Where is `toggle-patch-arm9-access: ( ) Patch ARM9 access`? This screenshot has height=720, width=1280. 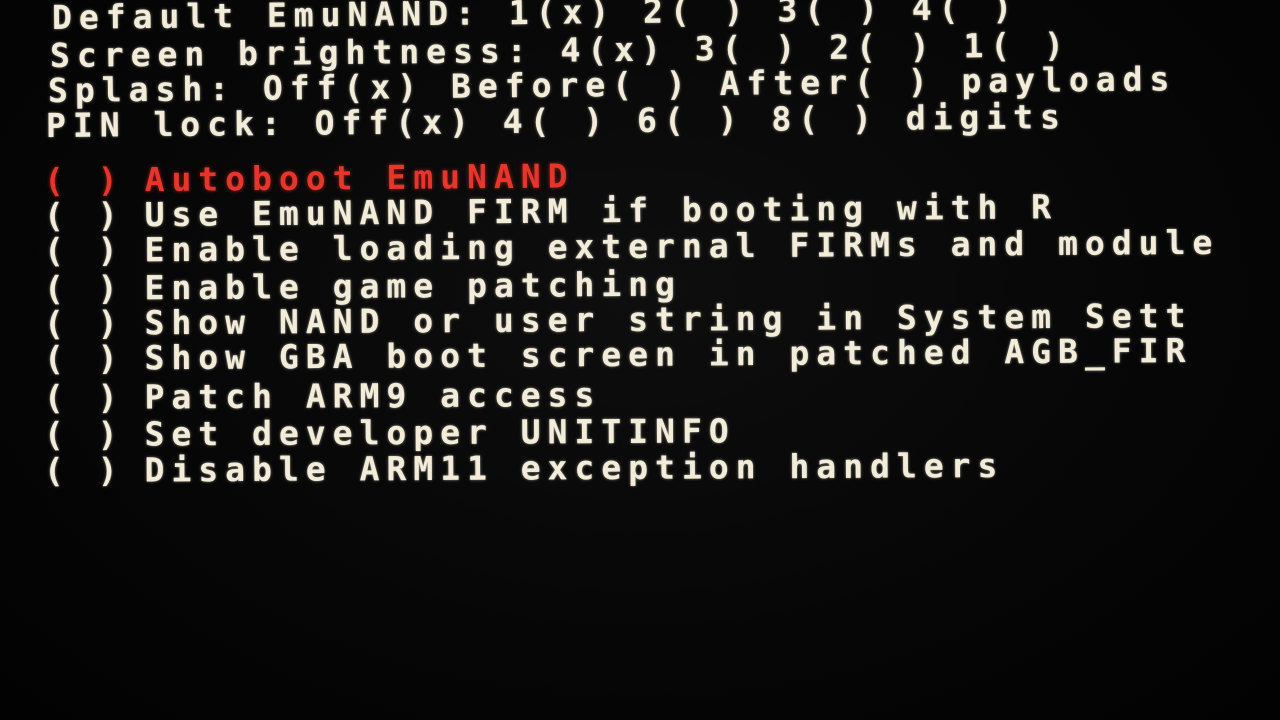 toggle-patch-arm9-access: ( ) Patch ARM9 access is located at coordinates (323, 396).